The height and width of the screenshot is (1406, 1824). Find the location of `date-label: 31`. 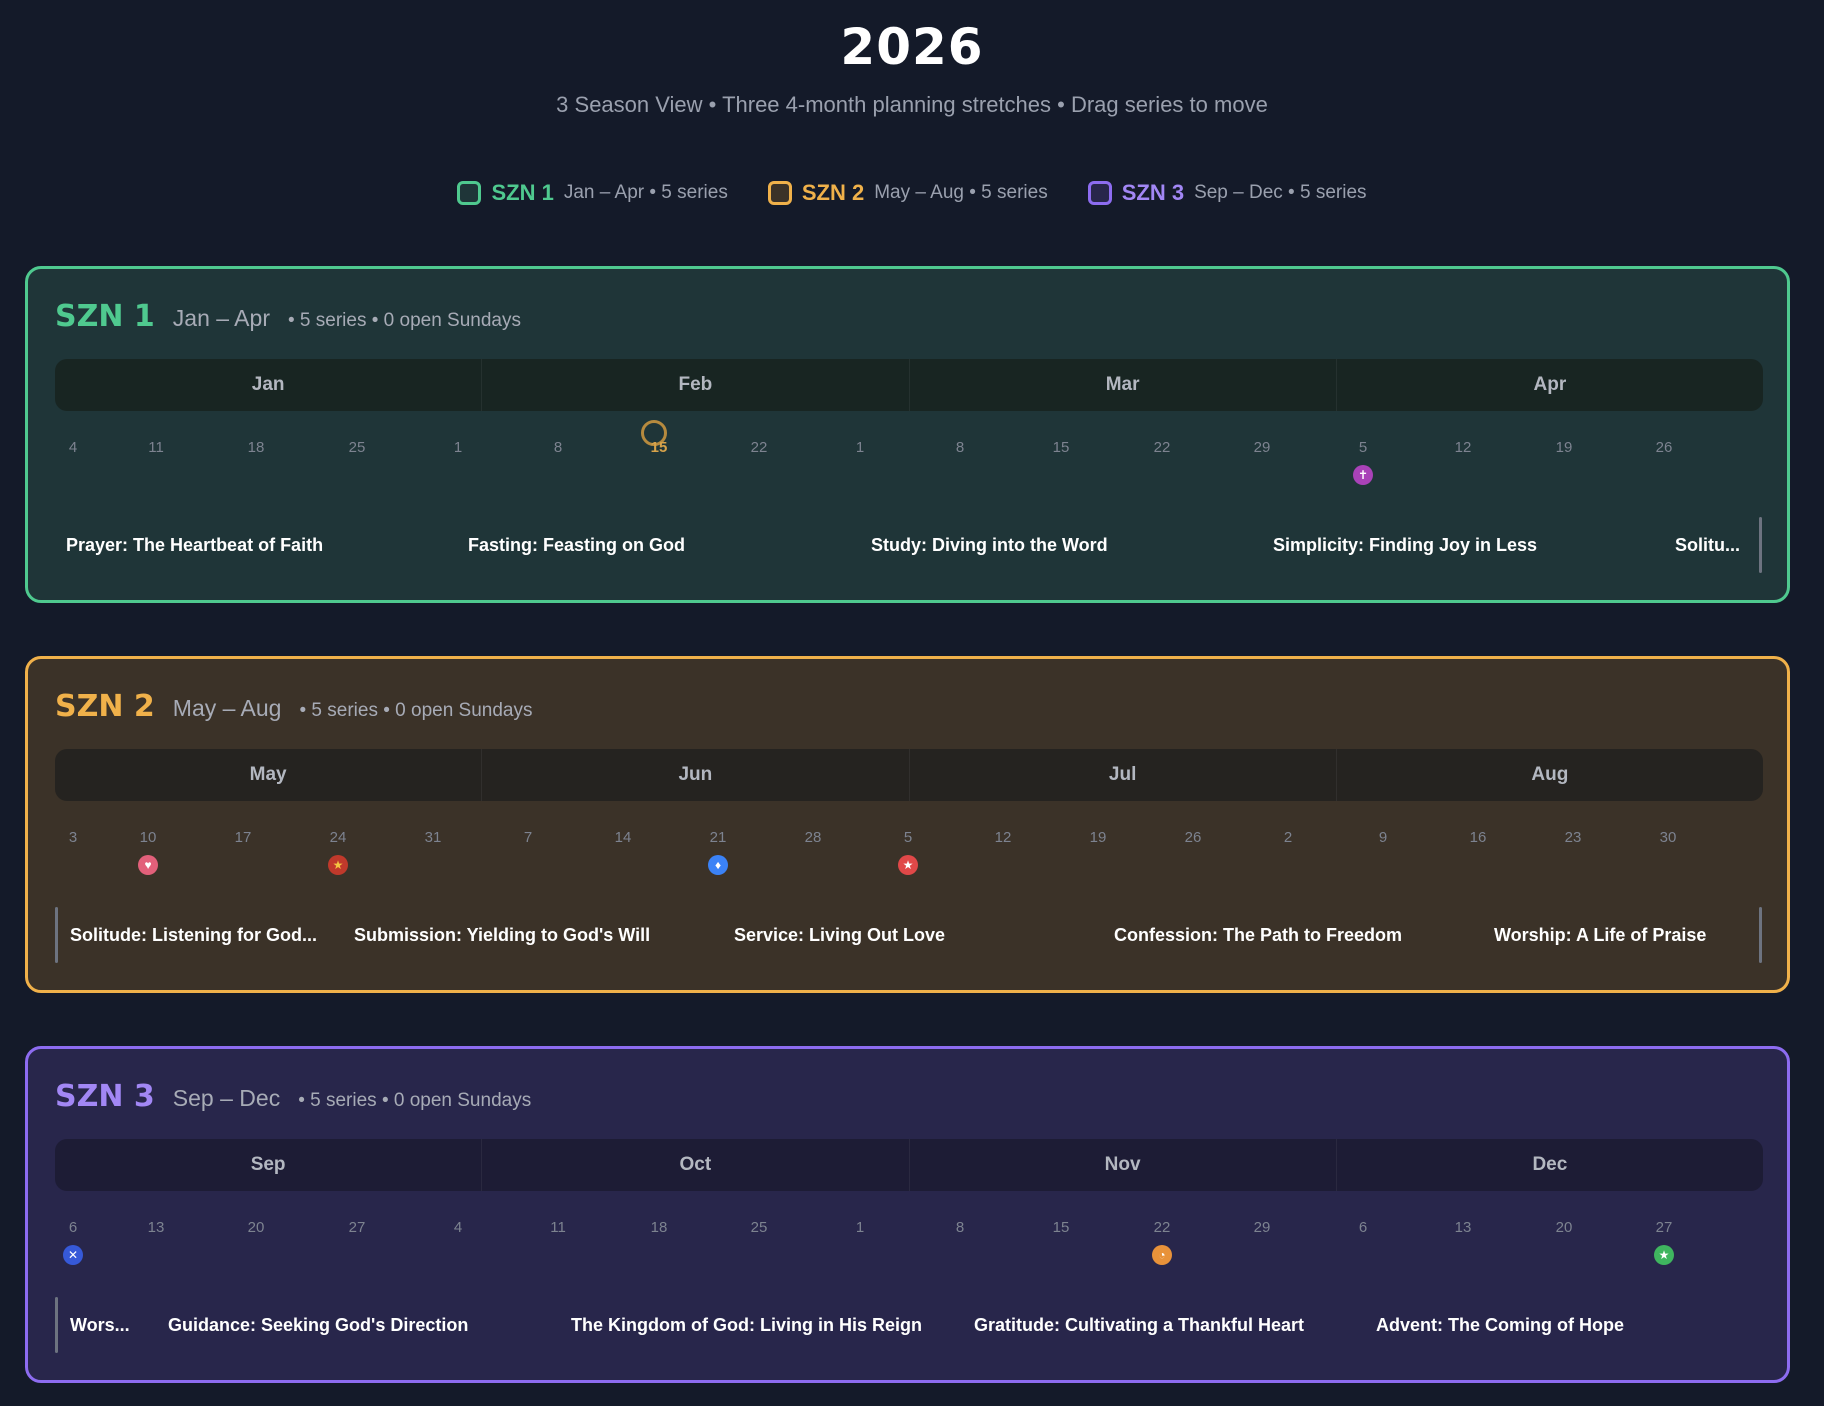

date-label: 31 is located at coordinates (433, 837).